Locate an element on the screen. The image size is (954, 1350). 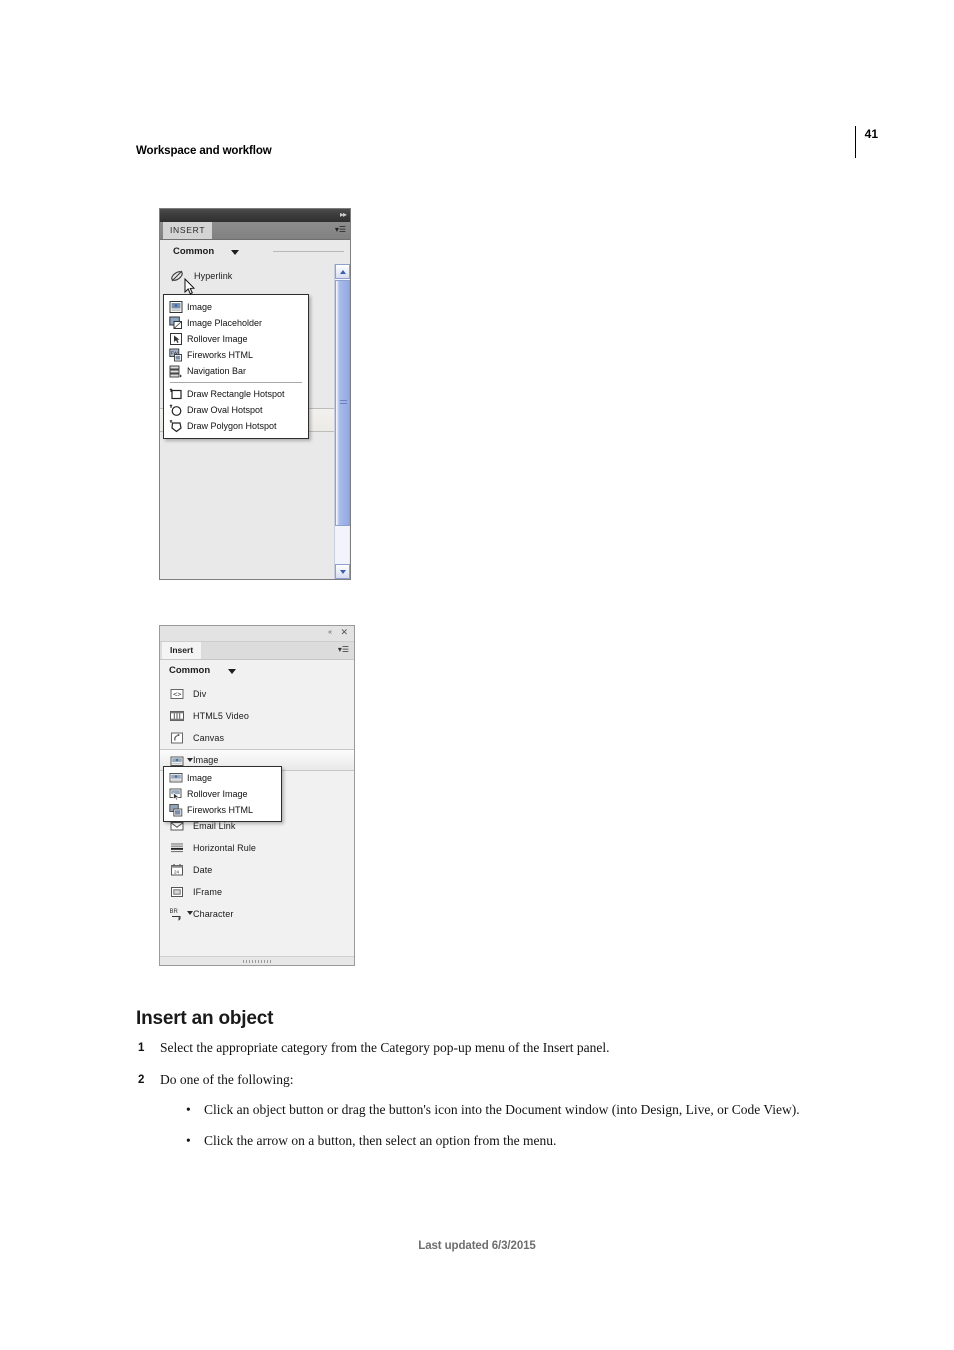
insert-item-label: Date is located at coordinates (203, 870).